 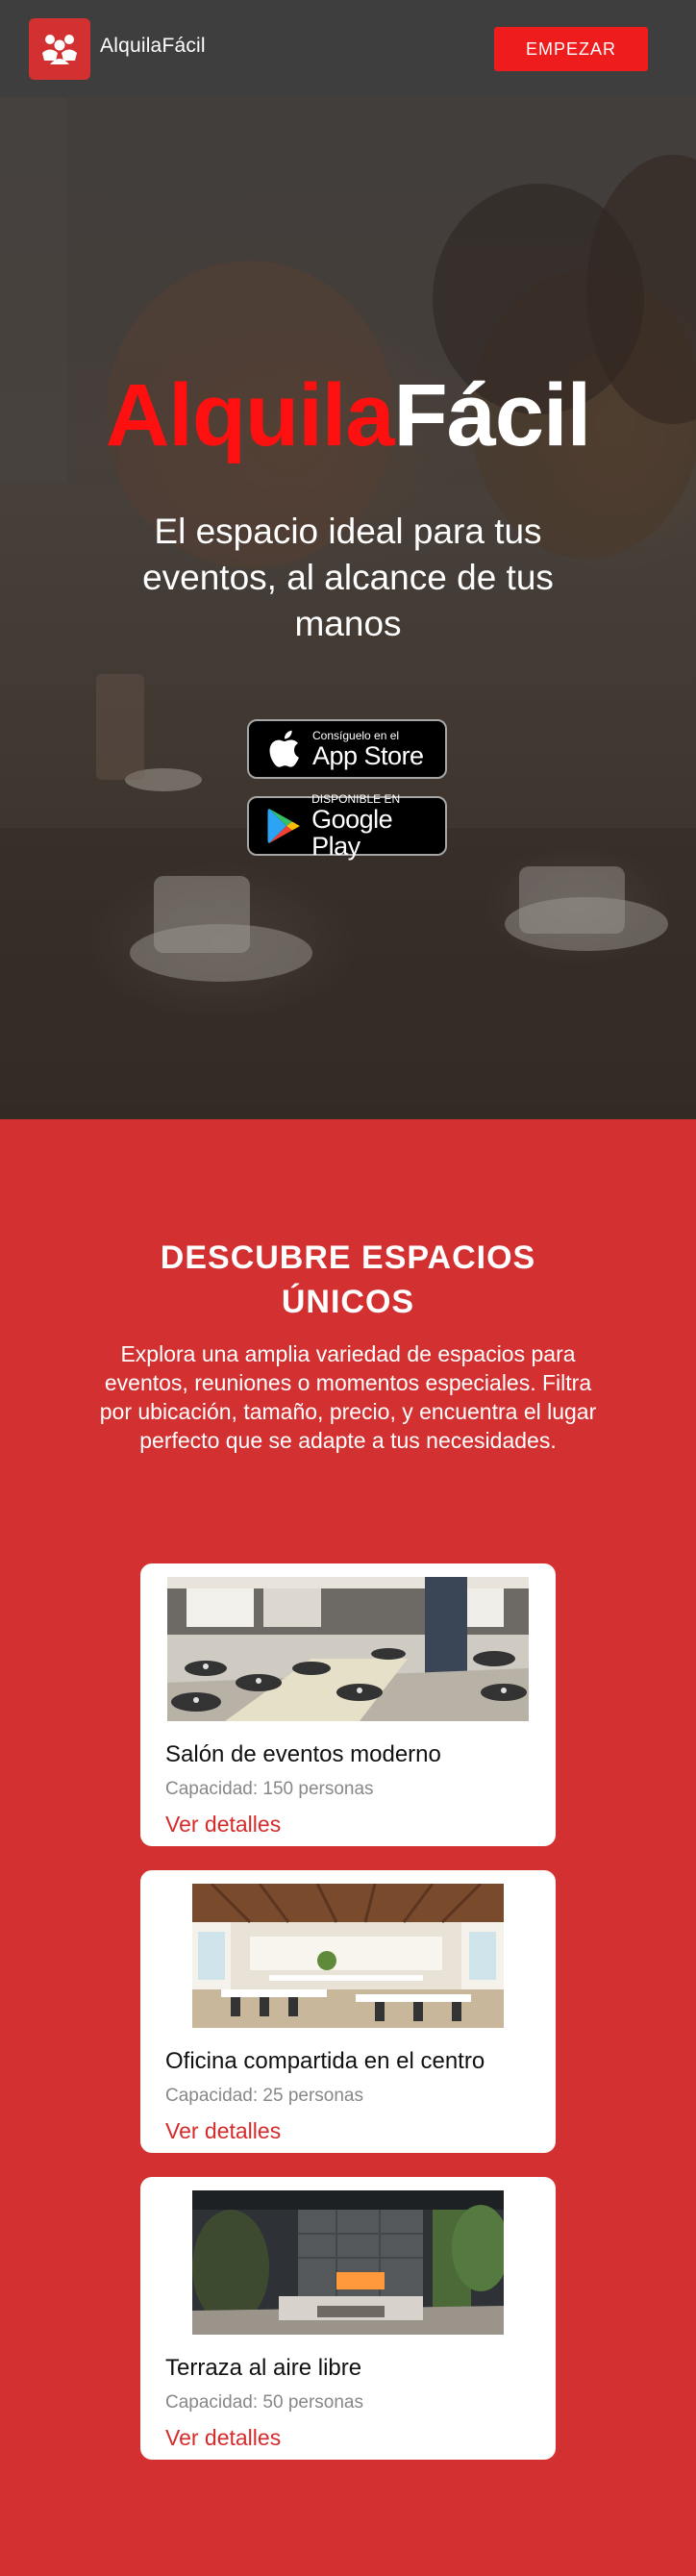 I want to click on space-capacity: Capacidad: 50 personas, so click(x=264, y=2402).